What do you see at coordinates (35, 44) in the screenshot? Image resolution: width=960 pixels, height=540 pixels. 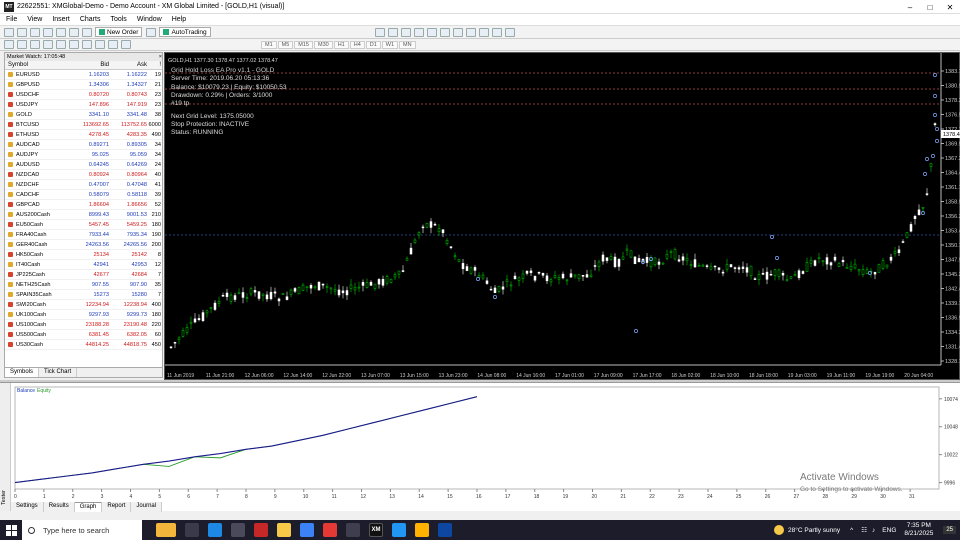 I see `vertical-line-icon` at bounding box center [35, 44].